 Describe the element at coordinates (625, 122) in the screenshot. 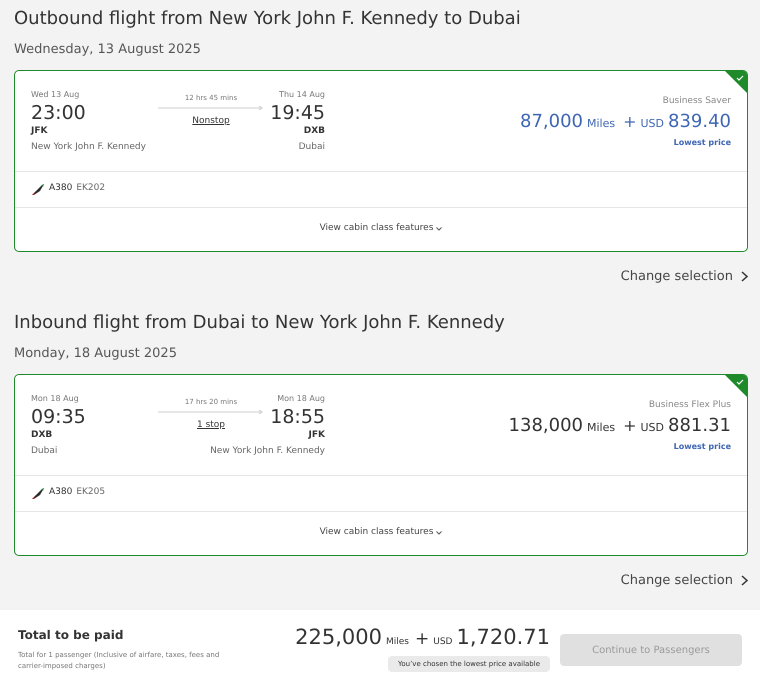

I see `fare-price: 87,000 Miles + USD 839.40` at that location.